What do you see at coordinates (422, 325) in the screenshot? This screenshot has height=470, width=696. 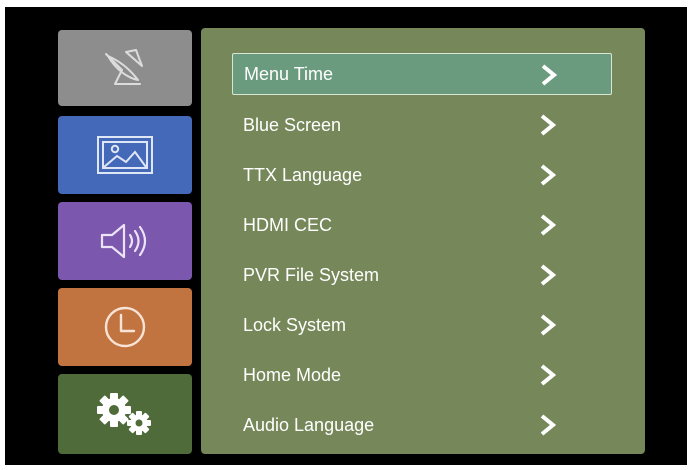 I see `menu-item: Lock System` at bounding box center [422, 325].